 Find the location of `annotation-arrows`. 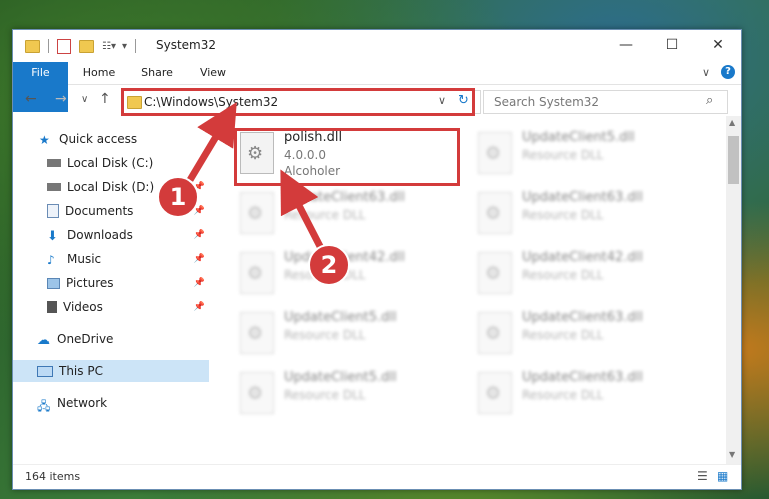

annotation-arrows is located at coordinates (258, 180).